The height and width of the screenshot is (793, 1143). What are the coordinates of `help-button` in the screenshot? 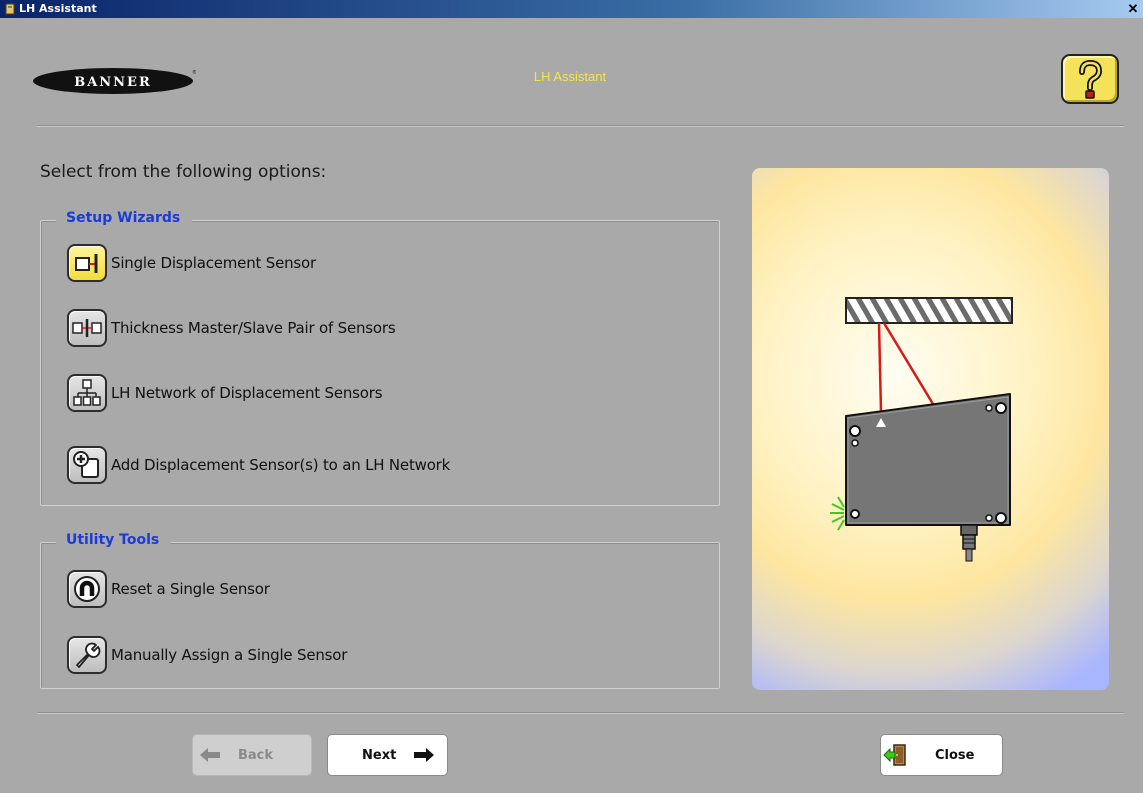 It's located at (1090, 79).